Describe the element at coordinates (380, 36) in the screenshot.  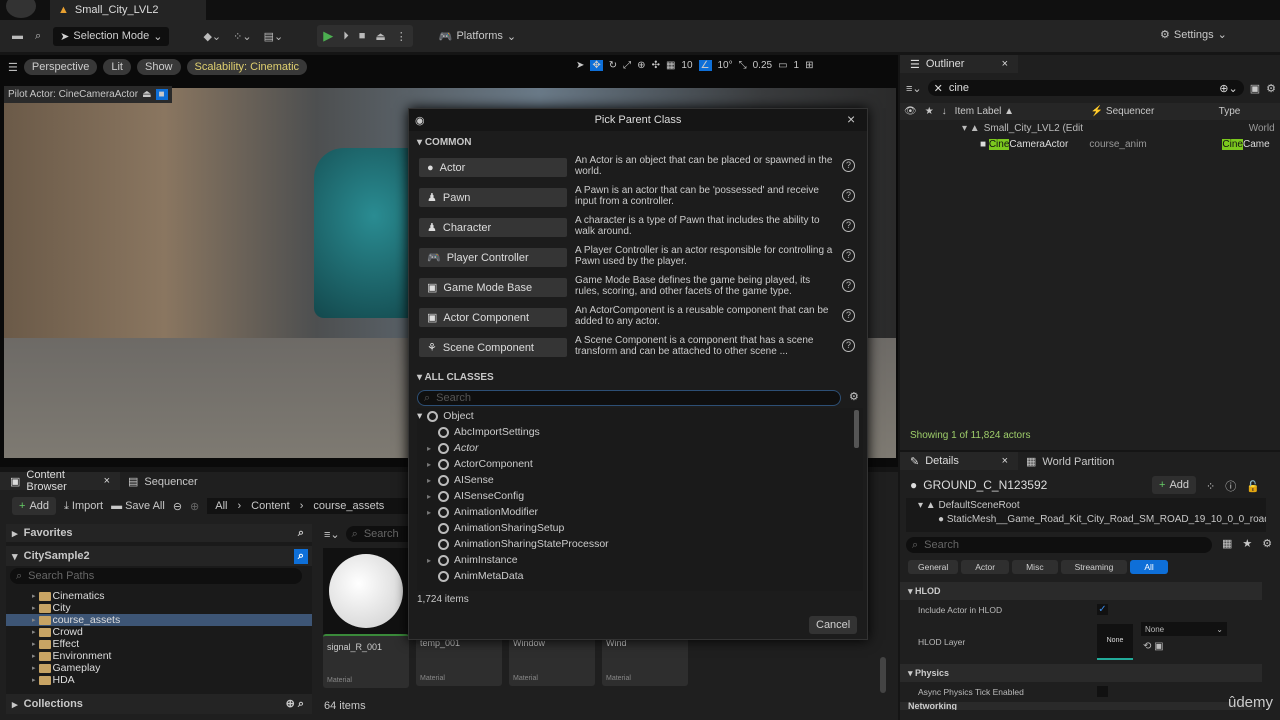
I see `eject-icon: ⏏` at that location.